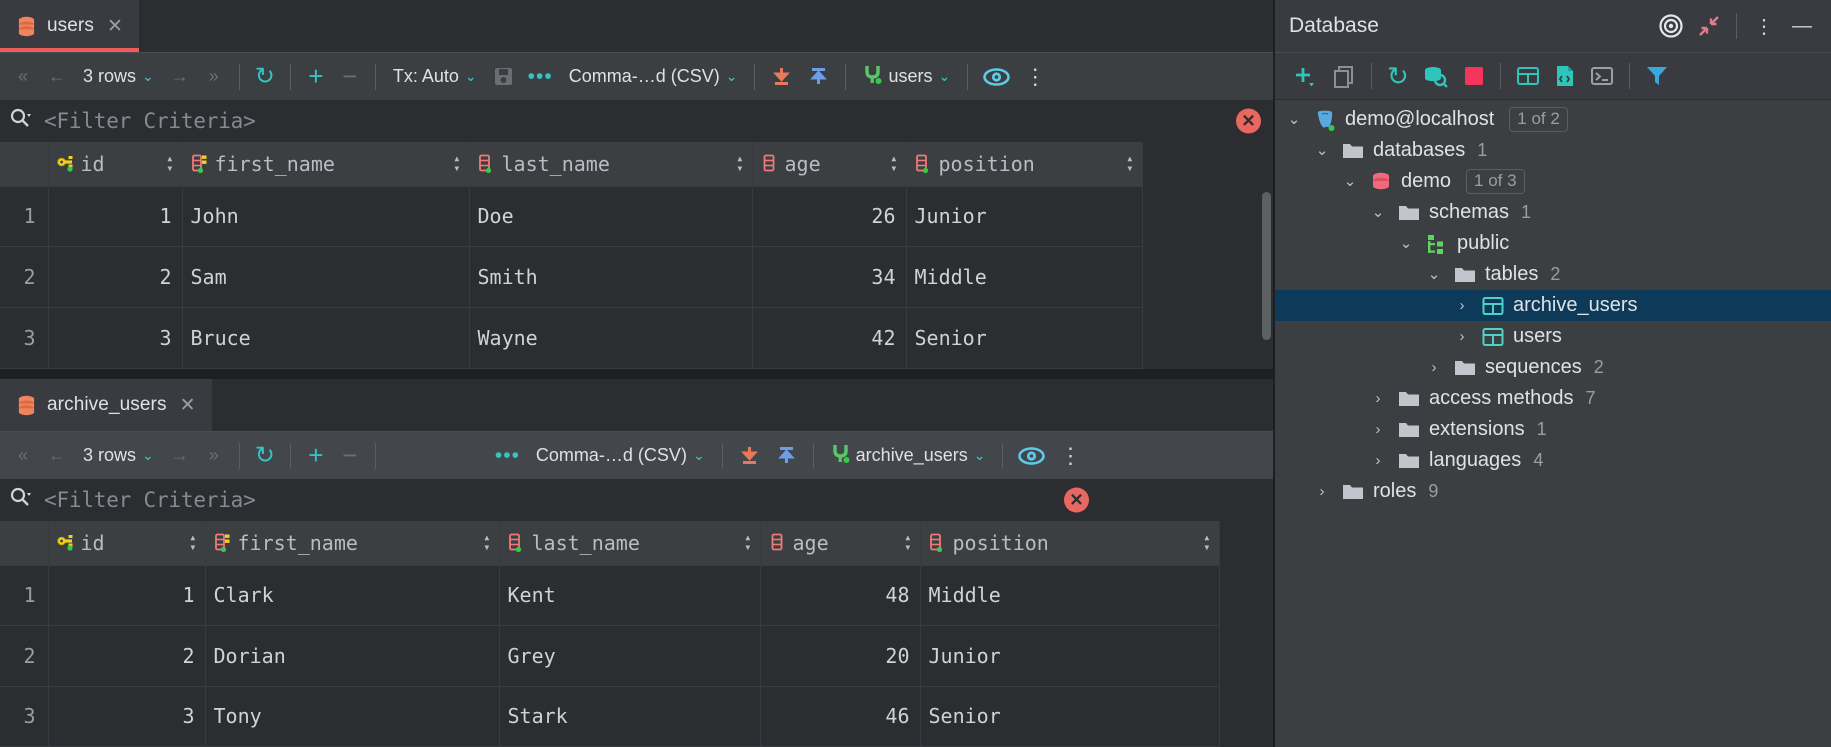 This screenshot has height=747, width=1831. What do you see at coordinates (188, 405) in the screenshot?
I see `close-icon: ✕` at bounding box center [188, 405].